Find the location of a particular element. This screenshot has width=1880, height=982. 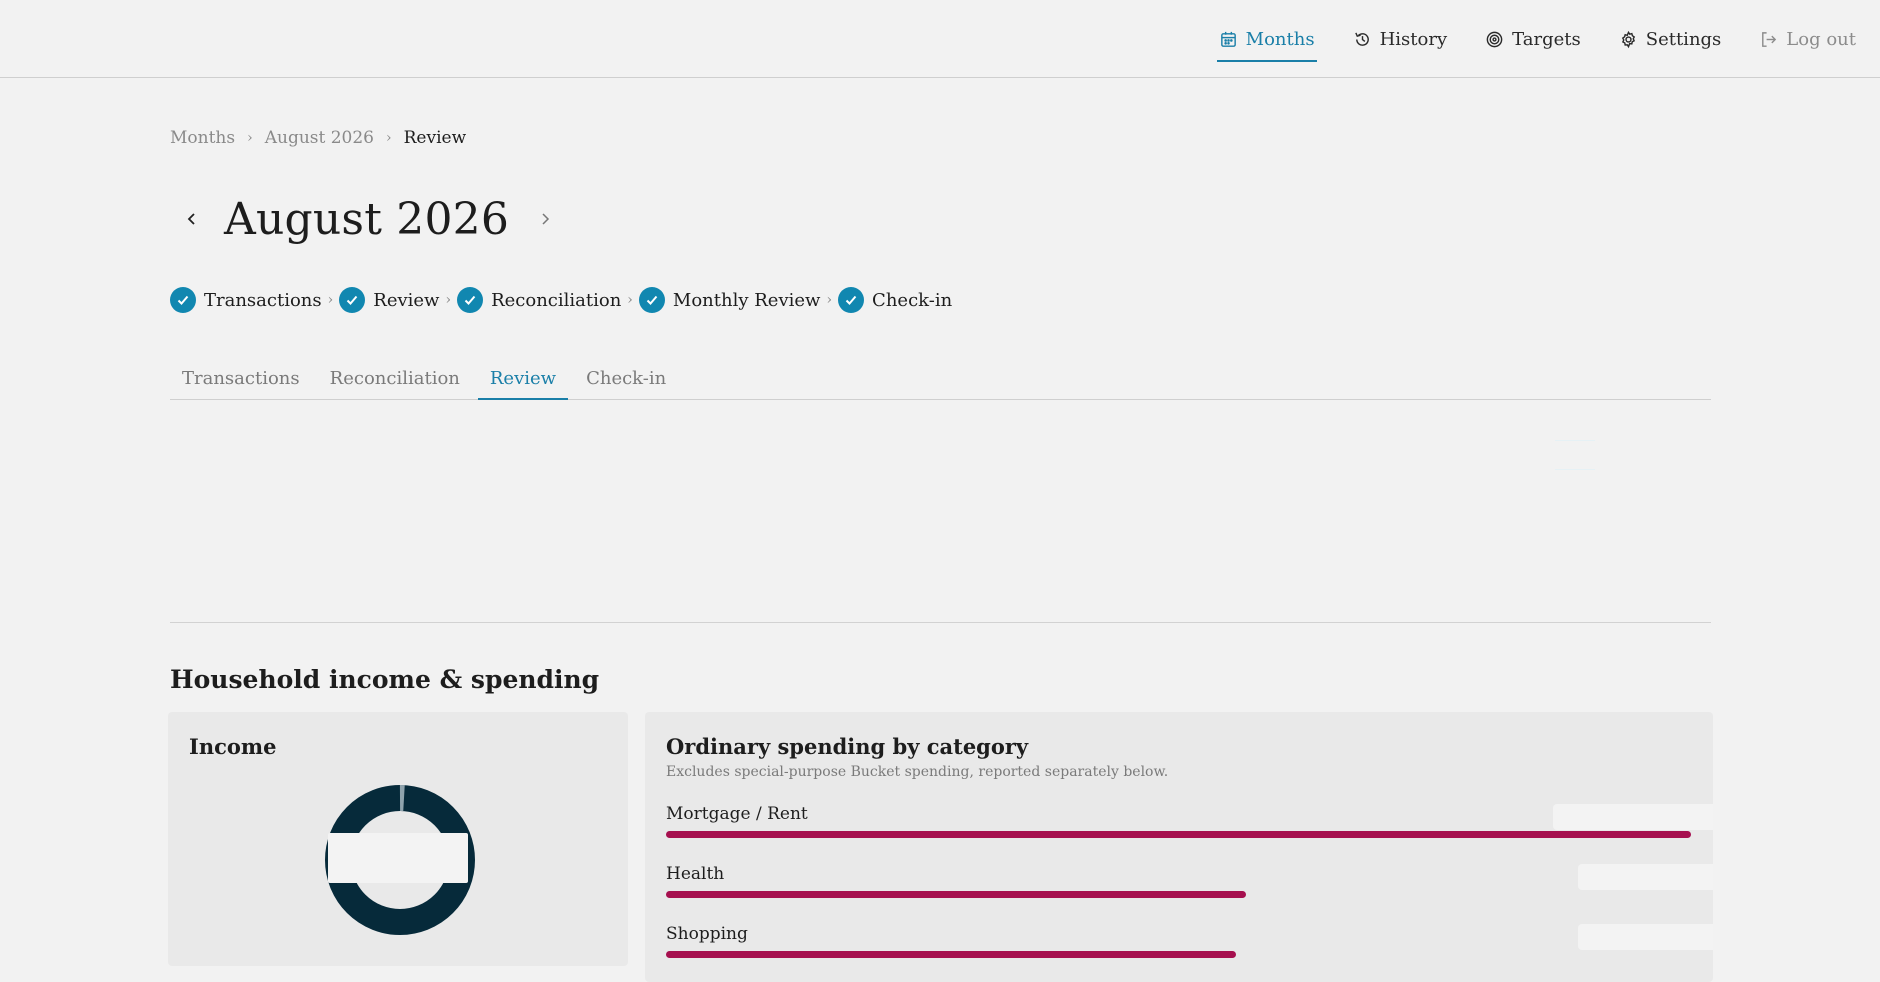

nav-history-label: History is located at coordinates (1413, 39).